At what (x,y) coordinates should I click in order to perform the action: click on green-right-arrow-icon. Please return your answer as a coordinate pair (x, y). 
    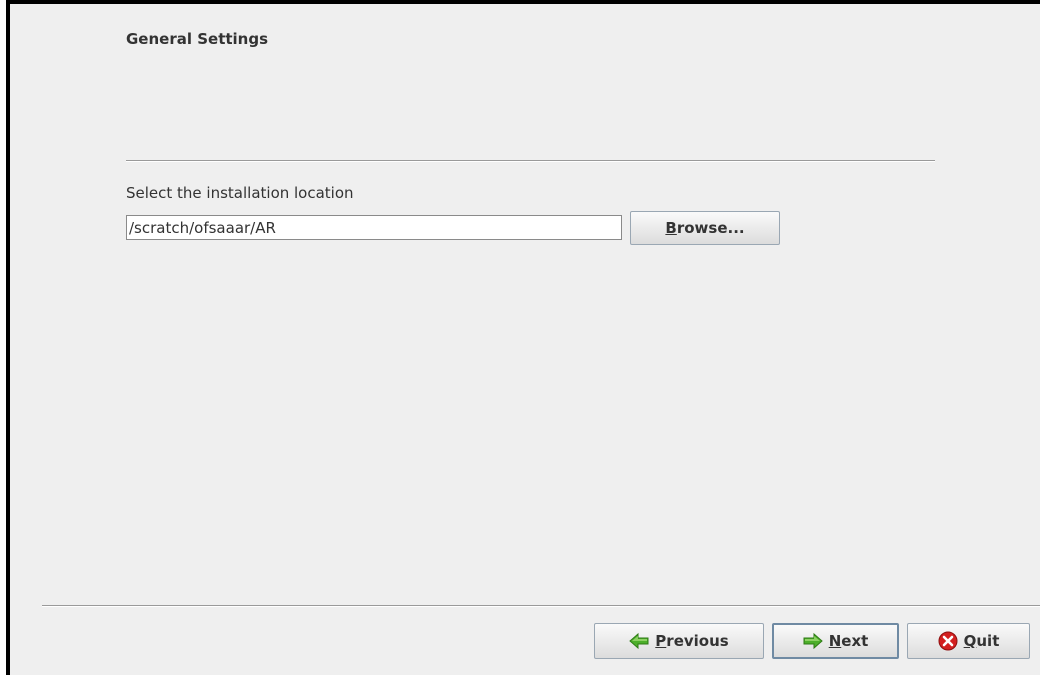
    Looking at the image, I should click on (813, 641).